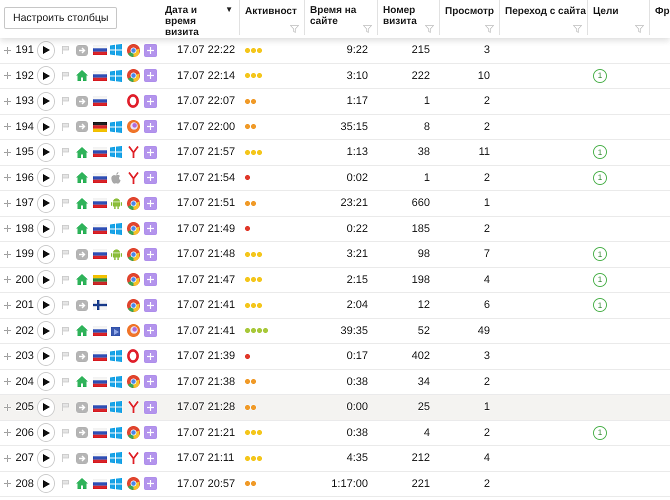 The height and width of the screenshot is (500, 670). Describe the element at coordinates (335, 331) in the screenshot. I see `visit-row: 202 17.07 21:41 39:35 52 49` at that location.